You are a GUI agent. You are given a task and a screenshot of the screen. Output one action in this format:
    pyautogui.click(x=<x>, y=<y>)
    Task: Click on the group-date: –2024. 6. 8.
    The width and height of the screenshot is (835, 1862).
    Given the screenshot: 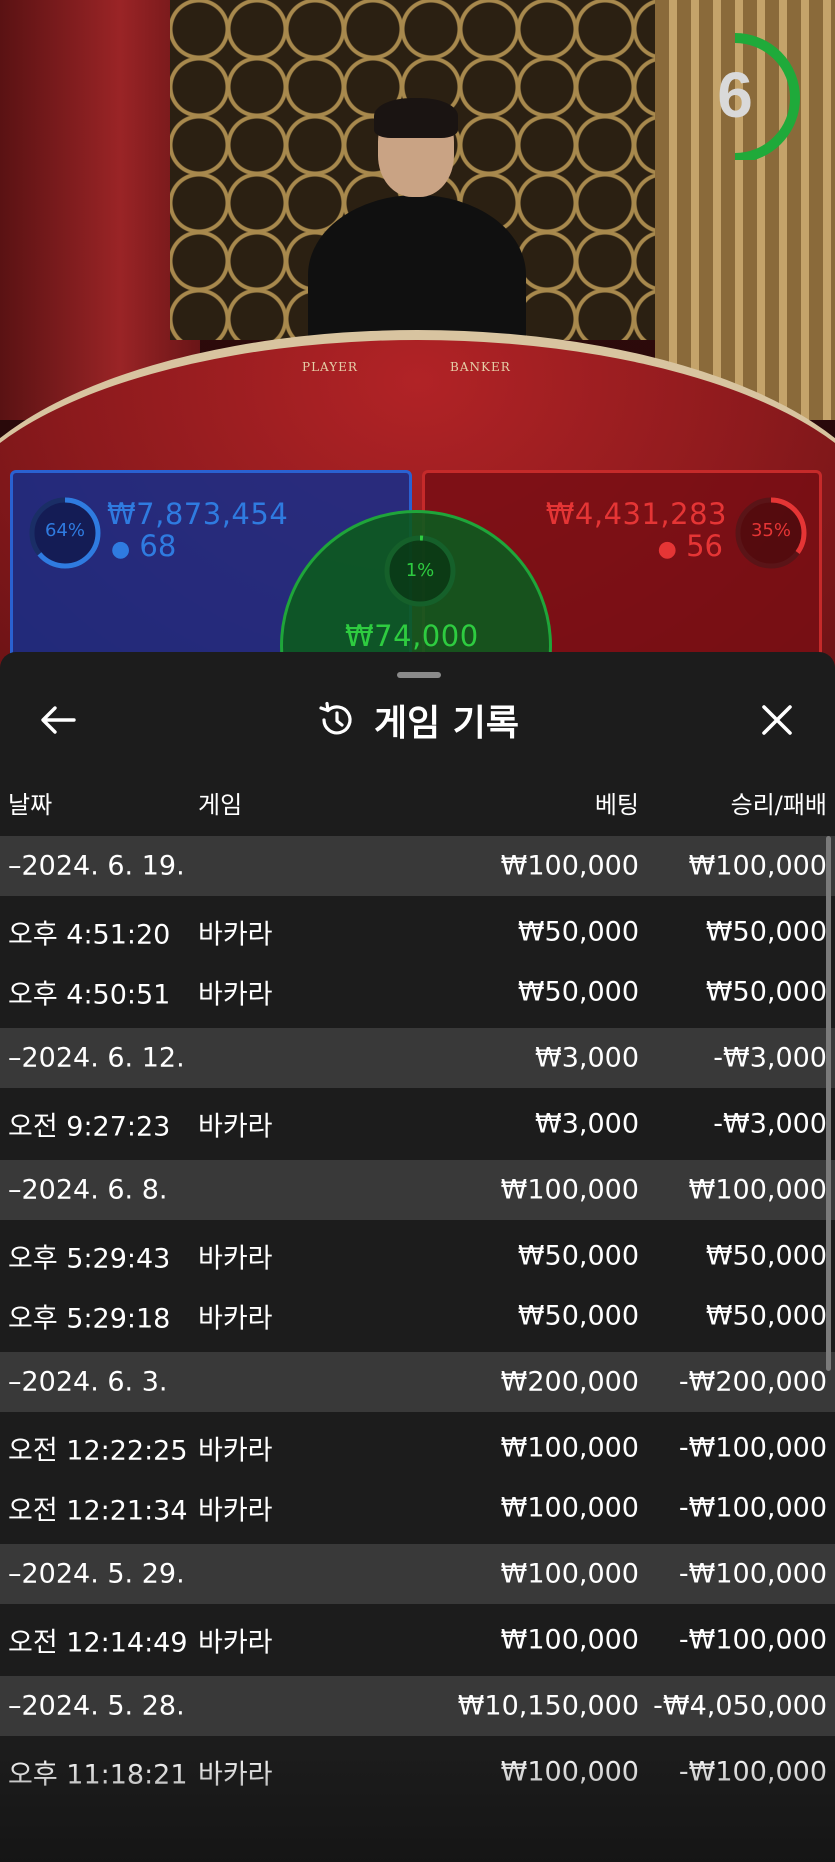 What is the action you would take?
    pyautogui.click(x=88, y=1190)
    